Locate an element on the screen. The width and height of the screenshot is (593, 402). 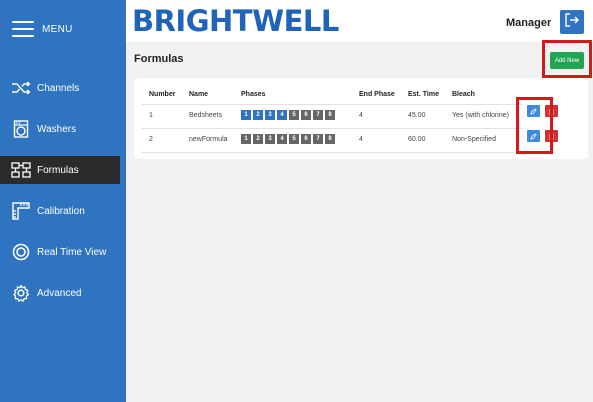
sidebar-item-label: Real Time View is located at coordinates (72, 252).